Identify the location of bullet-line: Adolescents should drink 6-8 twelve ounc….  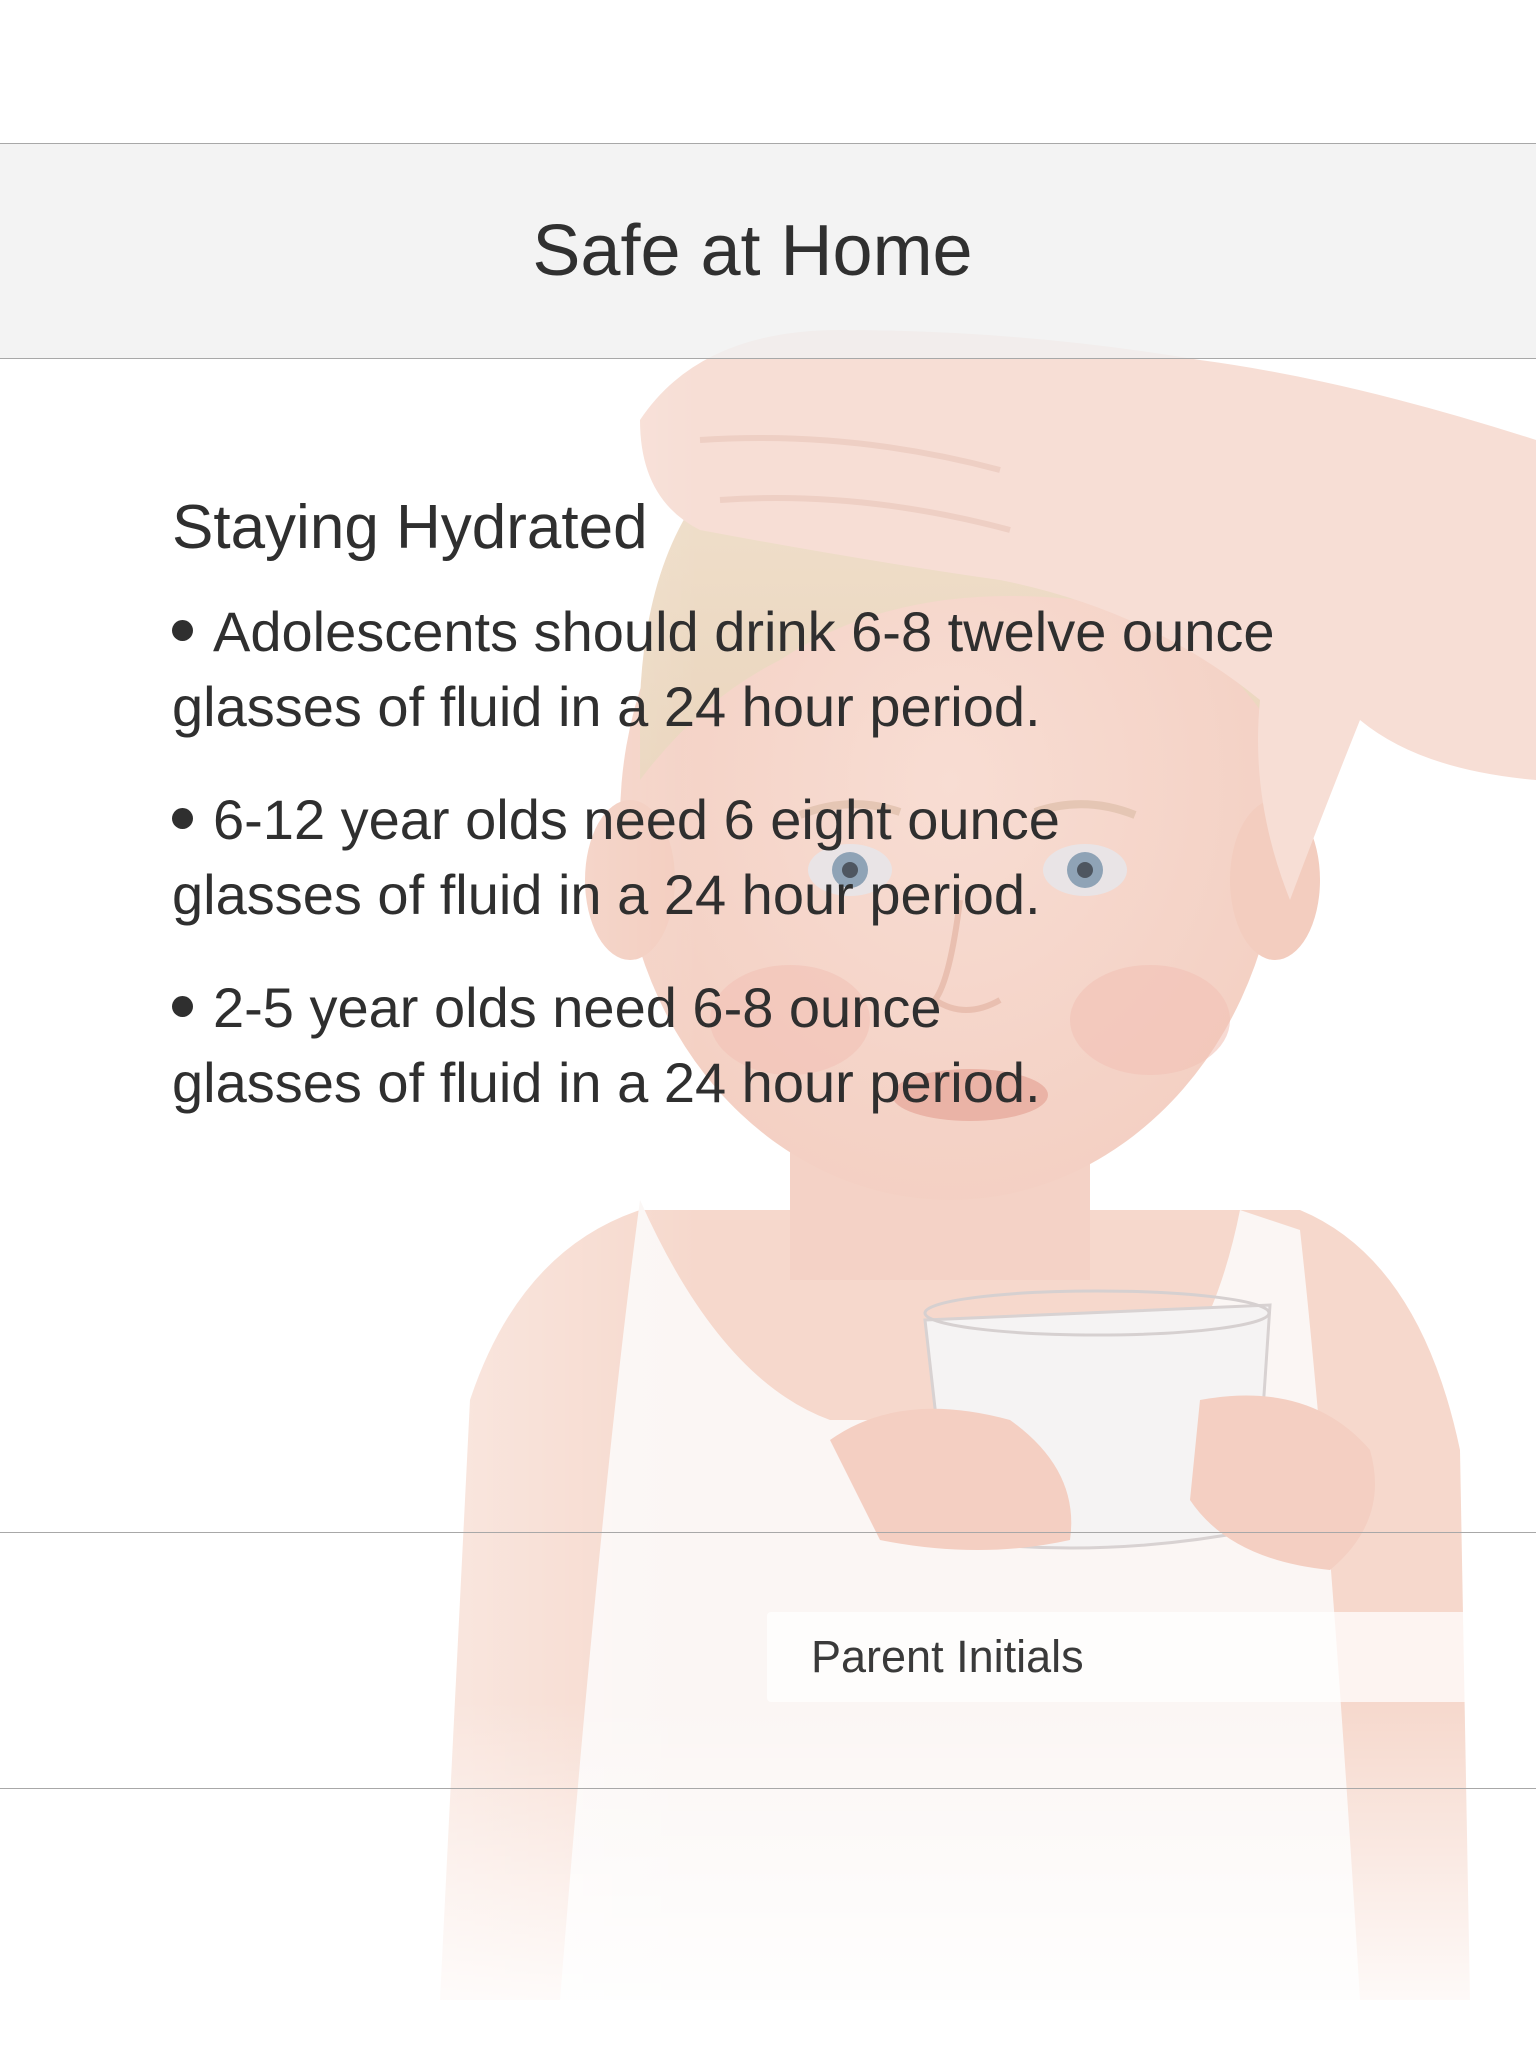
(812, 631).